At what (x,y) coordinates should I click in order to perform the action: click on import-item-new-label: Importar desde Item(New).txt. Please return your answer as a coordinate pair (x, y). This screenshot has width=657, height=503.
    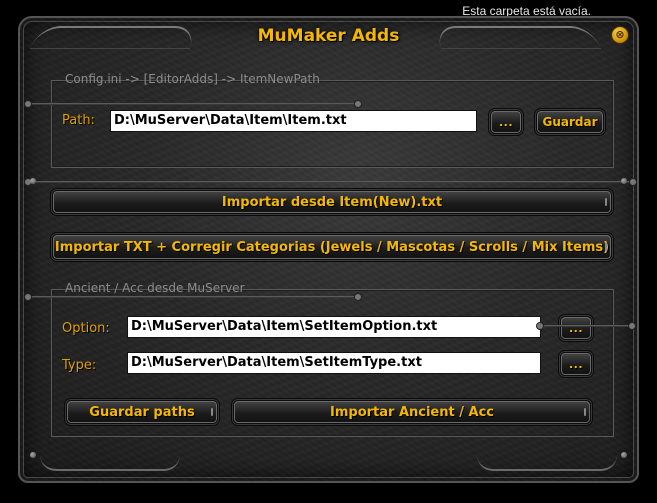
    Looking at the image, I should click on (332, 202).